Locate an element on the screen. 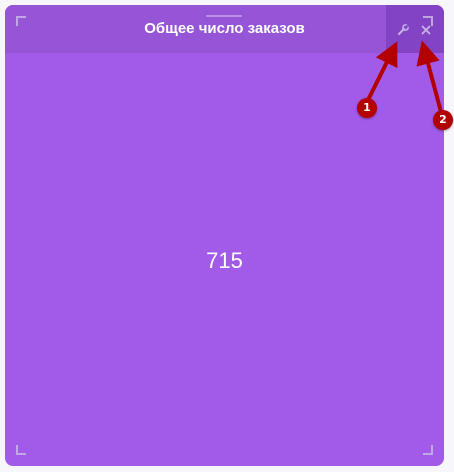  resize-corner-top-right is located at coordinates (428, 21).